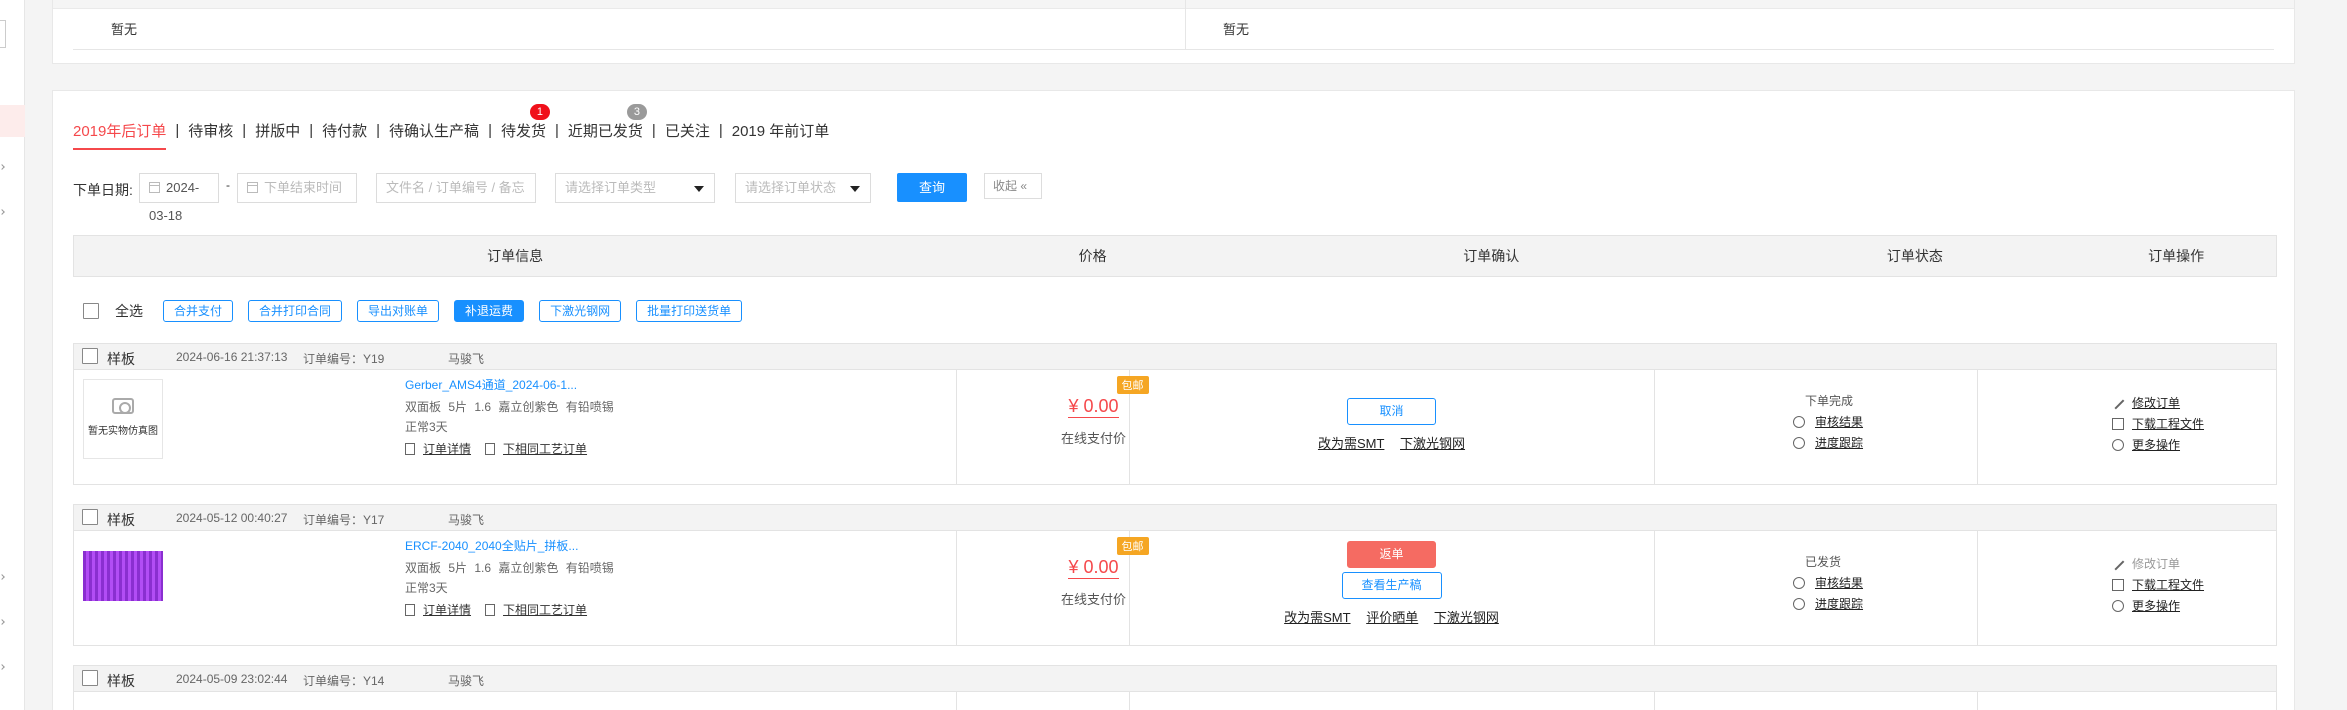 The height and width of the screenshot is (710, 2347). What do you see at coordinates (1024, 186) in the screenshot?
I see `double-chevron-left-icon: «` at bounding box center [1024, 186].